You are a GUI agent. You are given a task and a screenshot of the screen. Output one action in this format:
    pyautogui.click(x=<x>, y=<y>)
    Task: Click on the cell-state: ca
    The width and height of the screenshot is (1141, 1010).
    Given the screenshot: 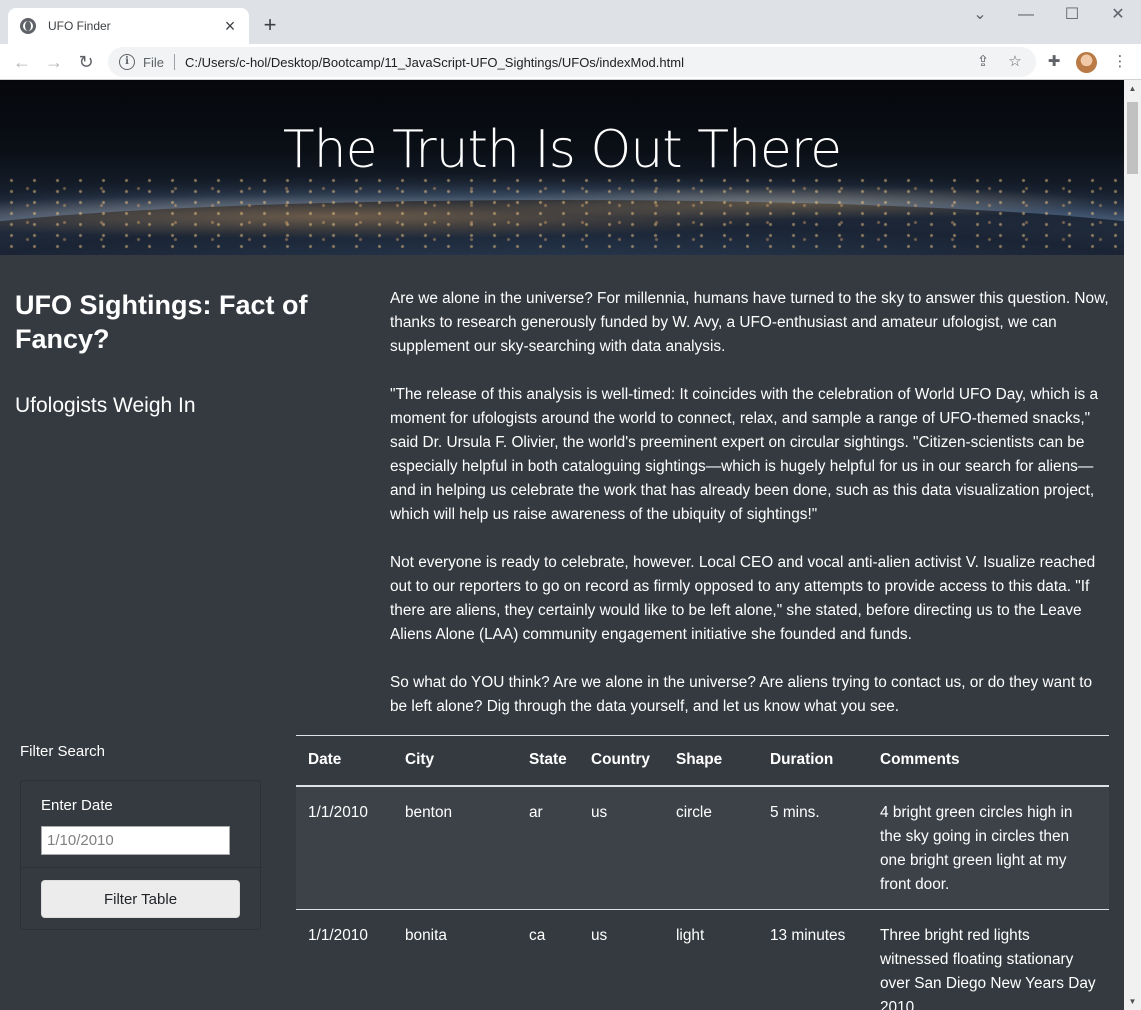 What is the action you would take?
    pyautogui.click(x=548, y=959)
    